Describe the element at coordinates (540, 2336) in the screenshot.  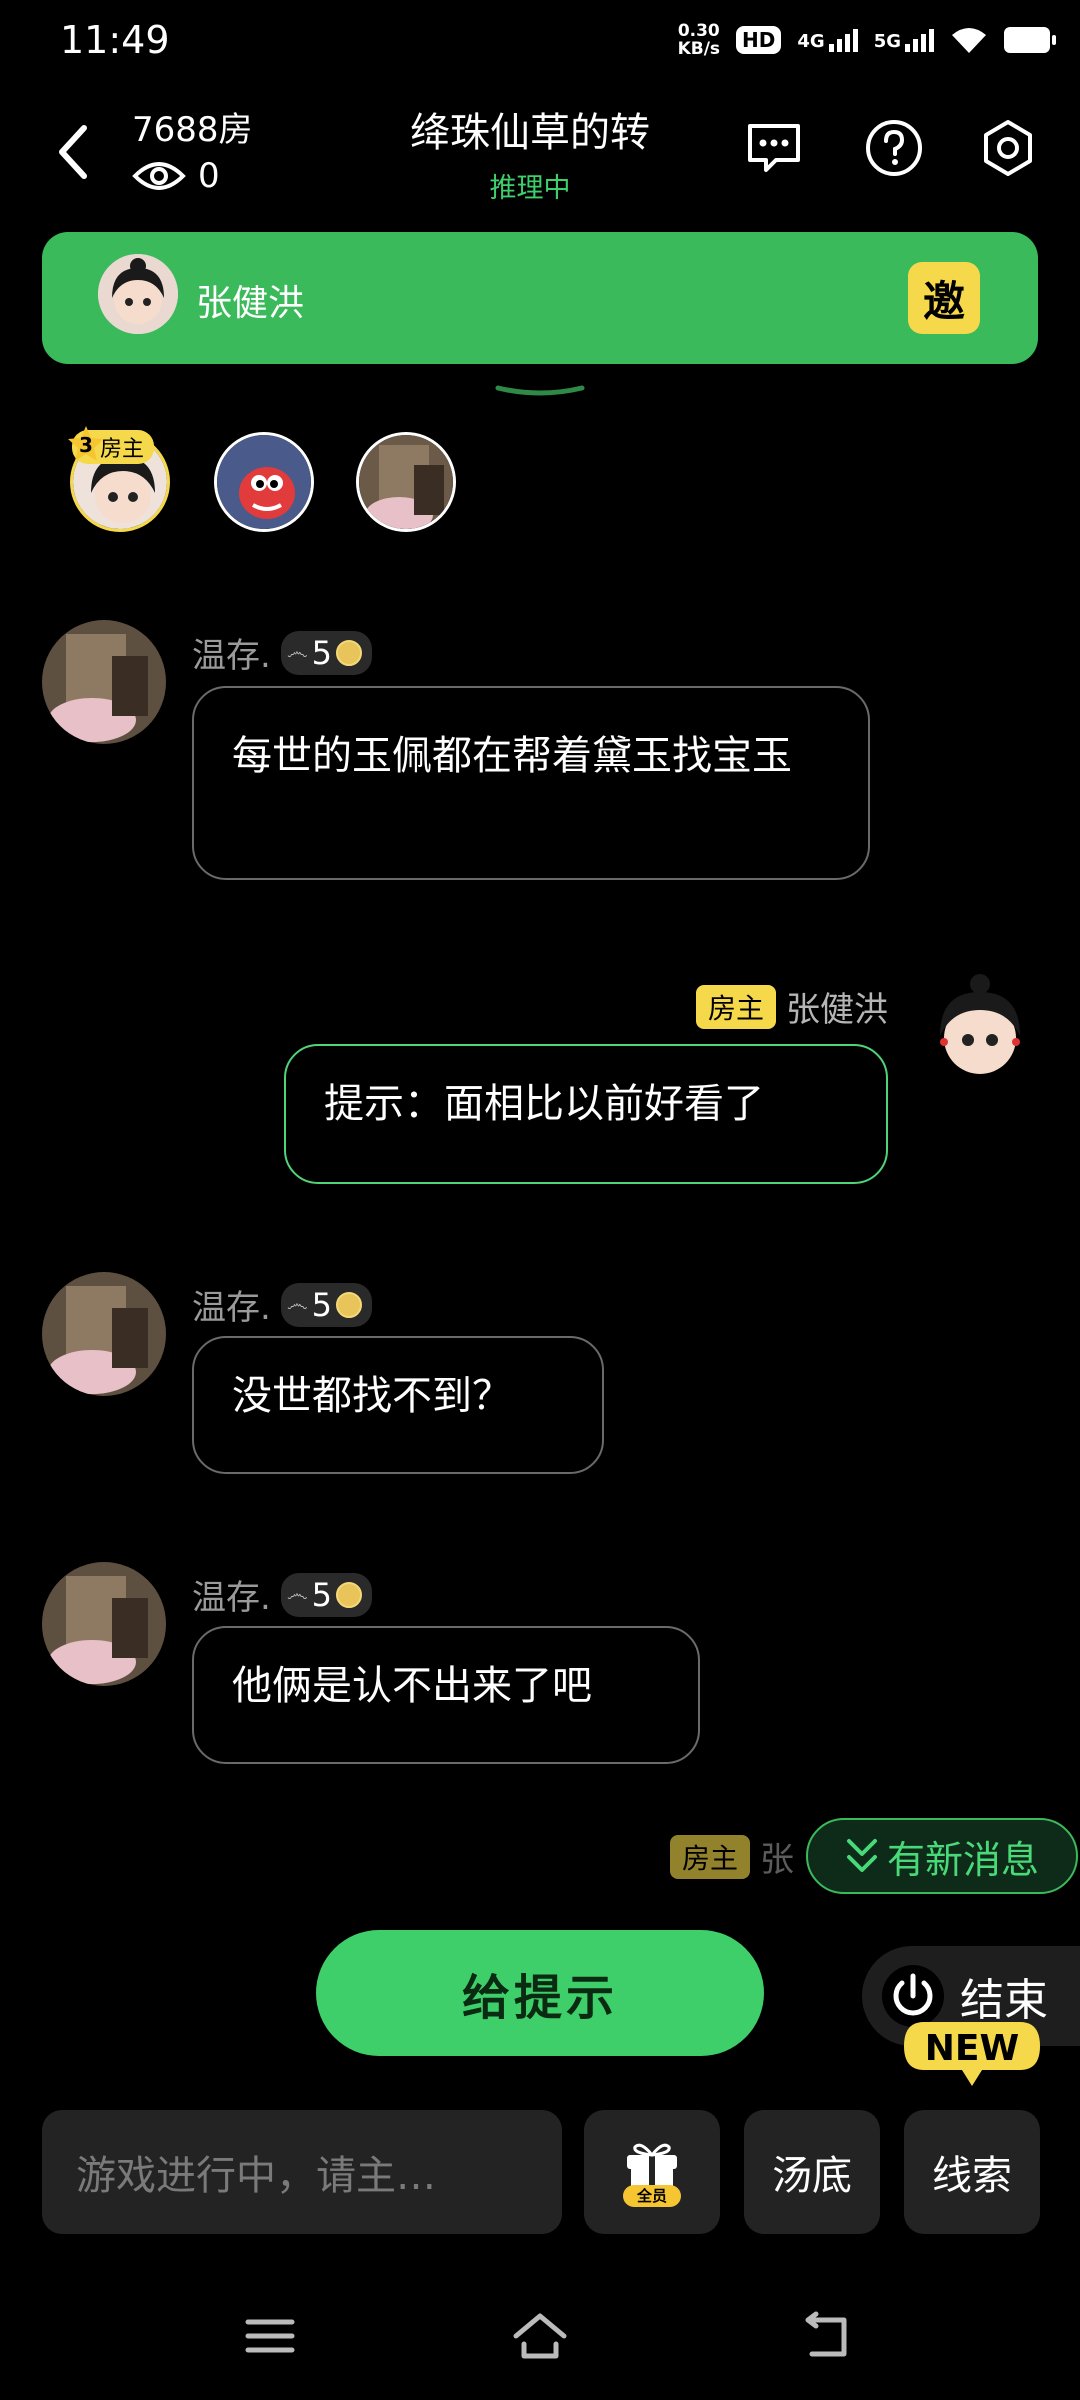
I see `home-icon` at that location.